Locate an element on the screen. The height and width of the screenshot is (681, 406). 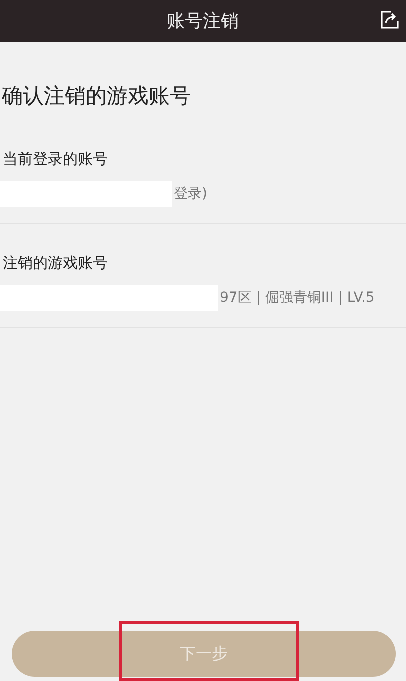
account-value: 登录) is located at coordinates (191, 194).